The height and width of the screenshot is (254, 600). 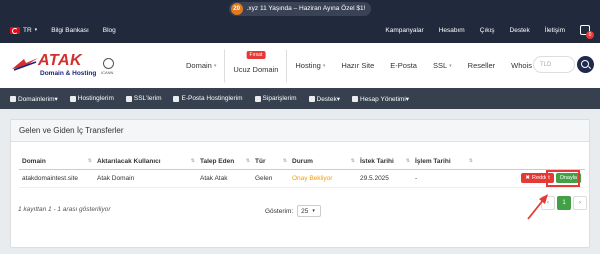 I want to click on col-istek-tarihi: İstek Tarihi ⇅, so click(x=384, y=162).